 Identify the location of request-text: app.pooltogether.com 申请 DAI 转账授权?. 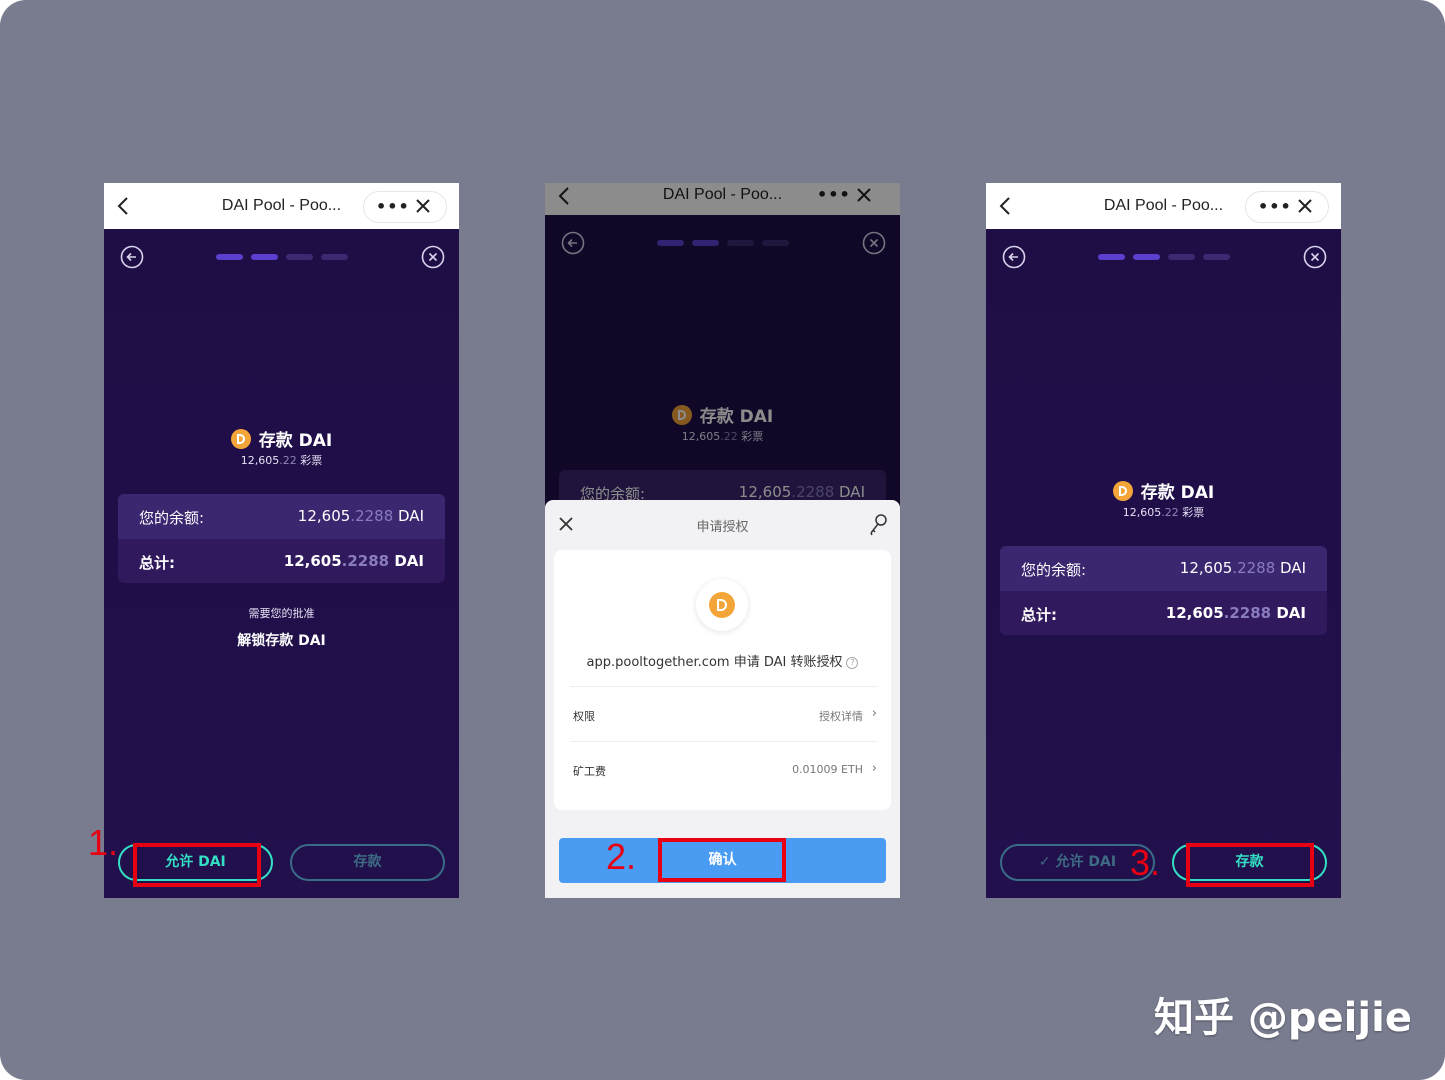
(722, 660).